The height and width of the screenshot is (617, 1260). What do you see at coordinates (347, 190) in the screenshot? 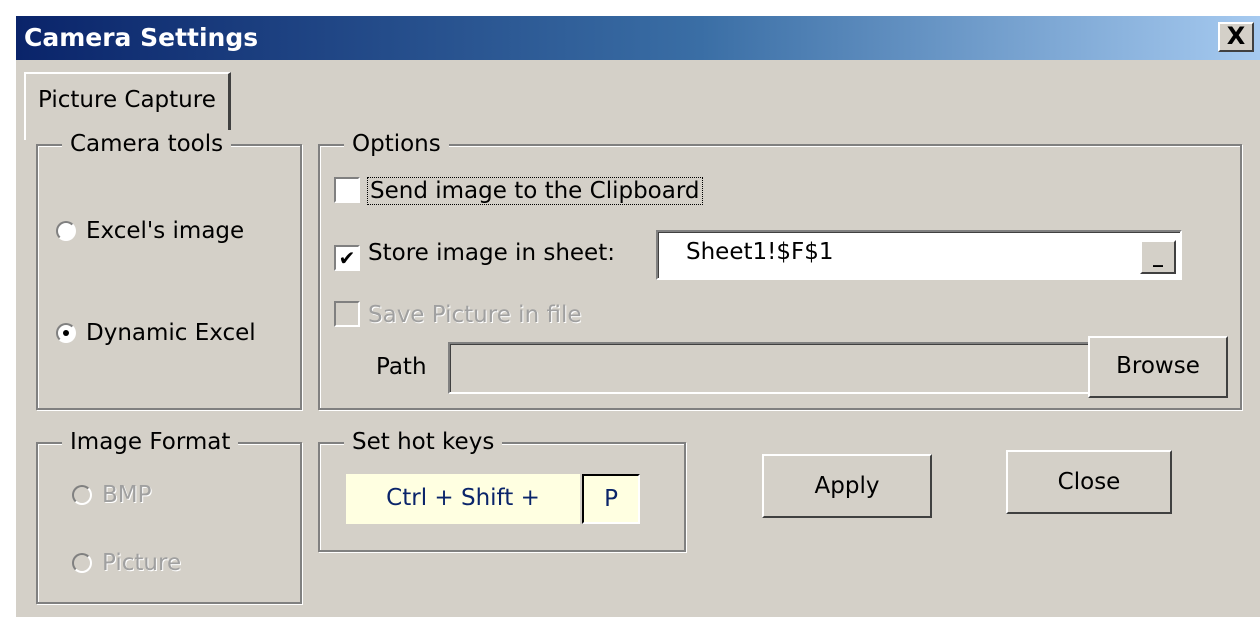
I see `checkbox-empty-icon` at bounding box center [347, 190].